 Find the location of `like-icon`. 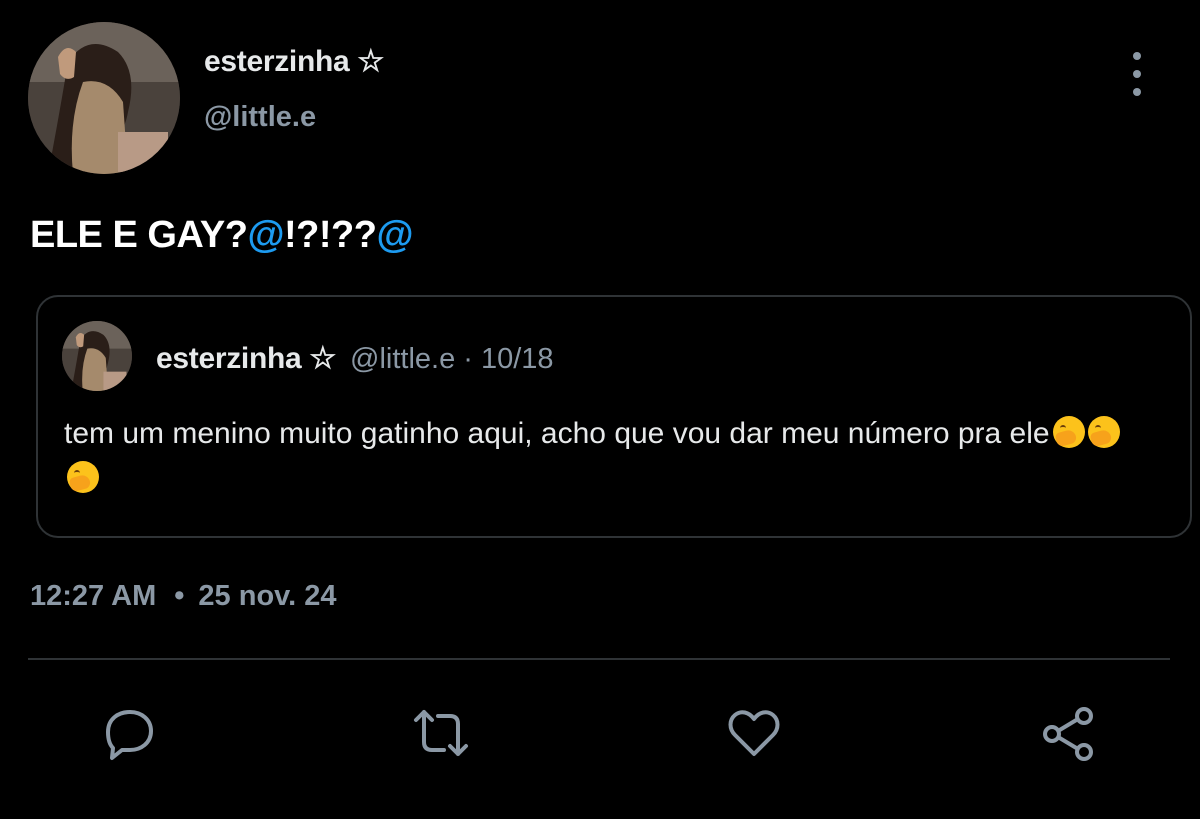

like-icon is located at coordinates (754, 733).